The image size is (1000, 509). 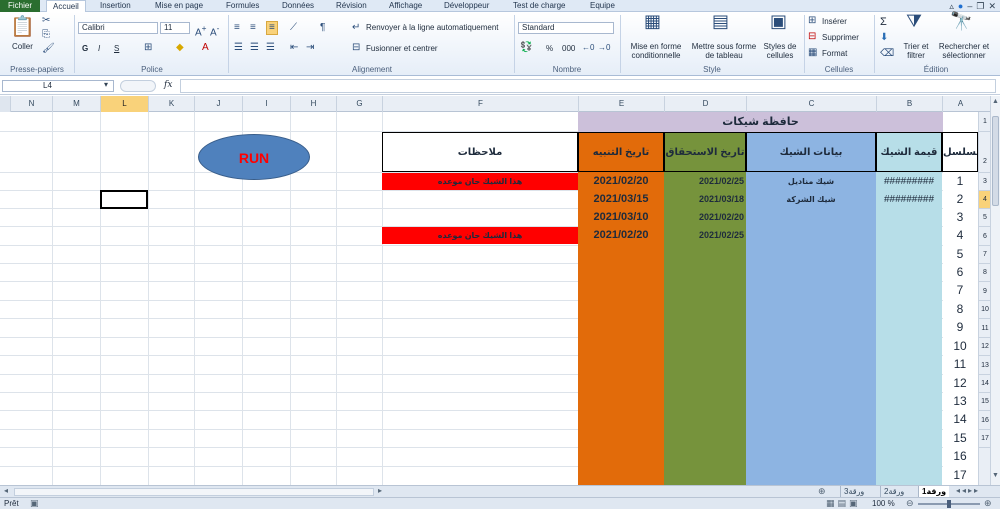 What do you see at coordinates (539, 6) in the screenshot?
I see `tab-load-test: Test de charge` at bounding box center [539, 6].